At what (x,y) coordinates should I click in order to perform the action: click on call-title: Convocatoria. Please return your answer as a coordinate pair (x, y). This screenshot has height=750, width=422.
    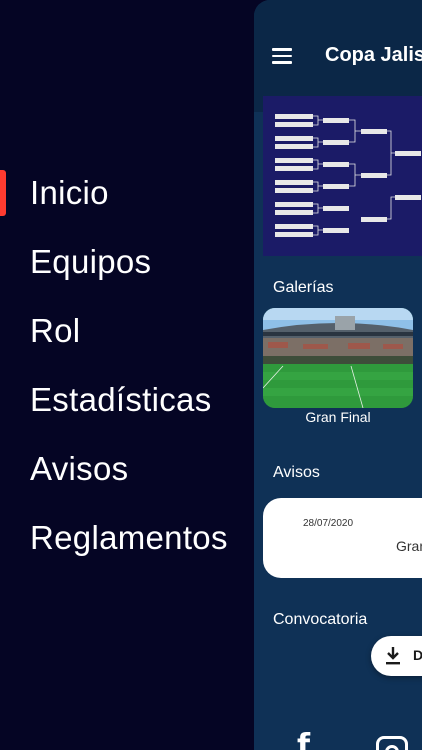
    Looking at the image, I should click on (320, 619).